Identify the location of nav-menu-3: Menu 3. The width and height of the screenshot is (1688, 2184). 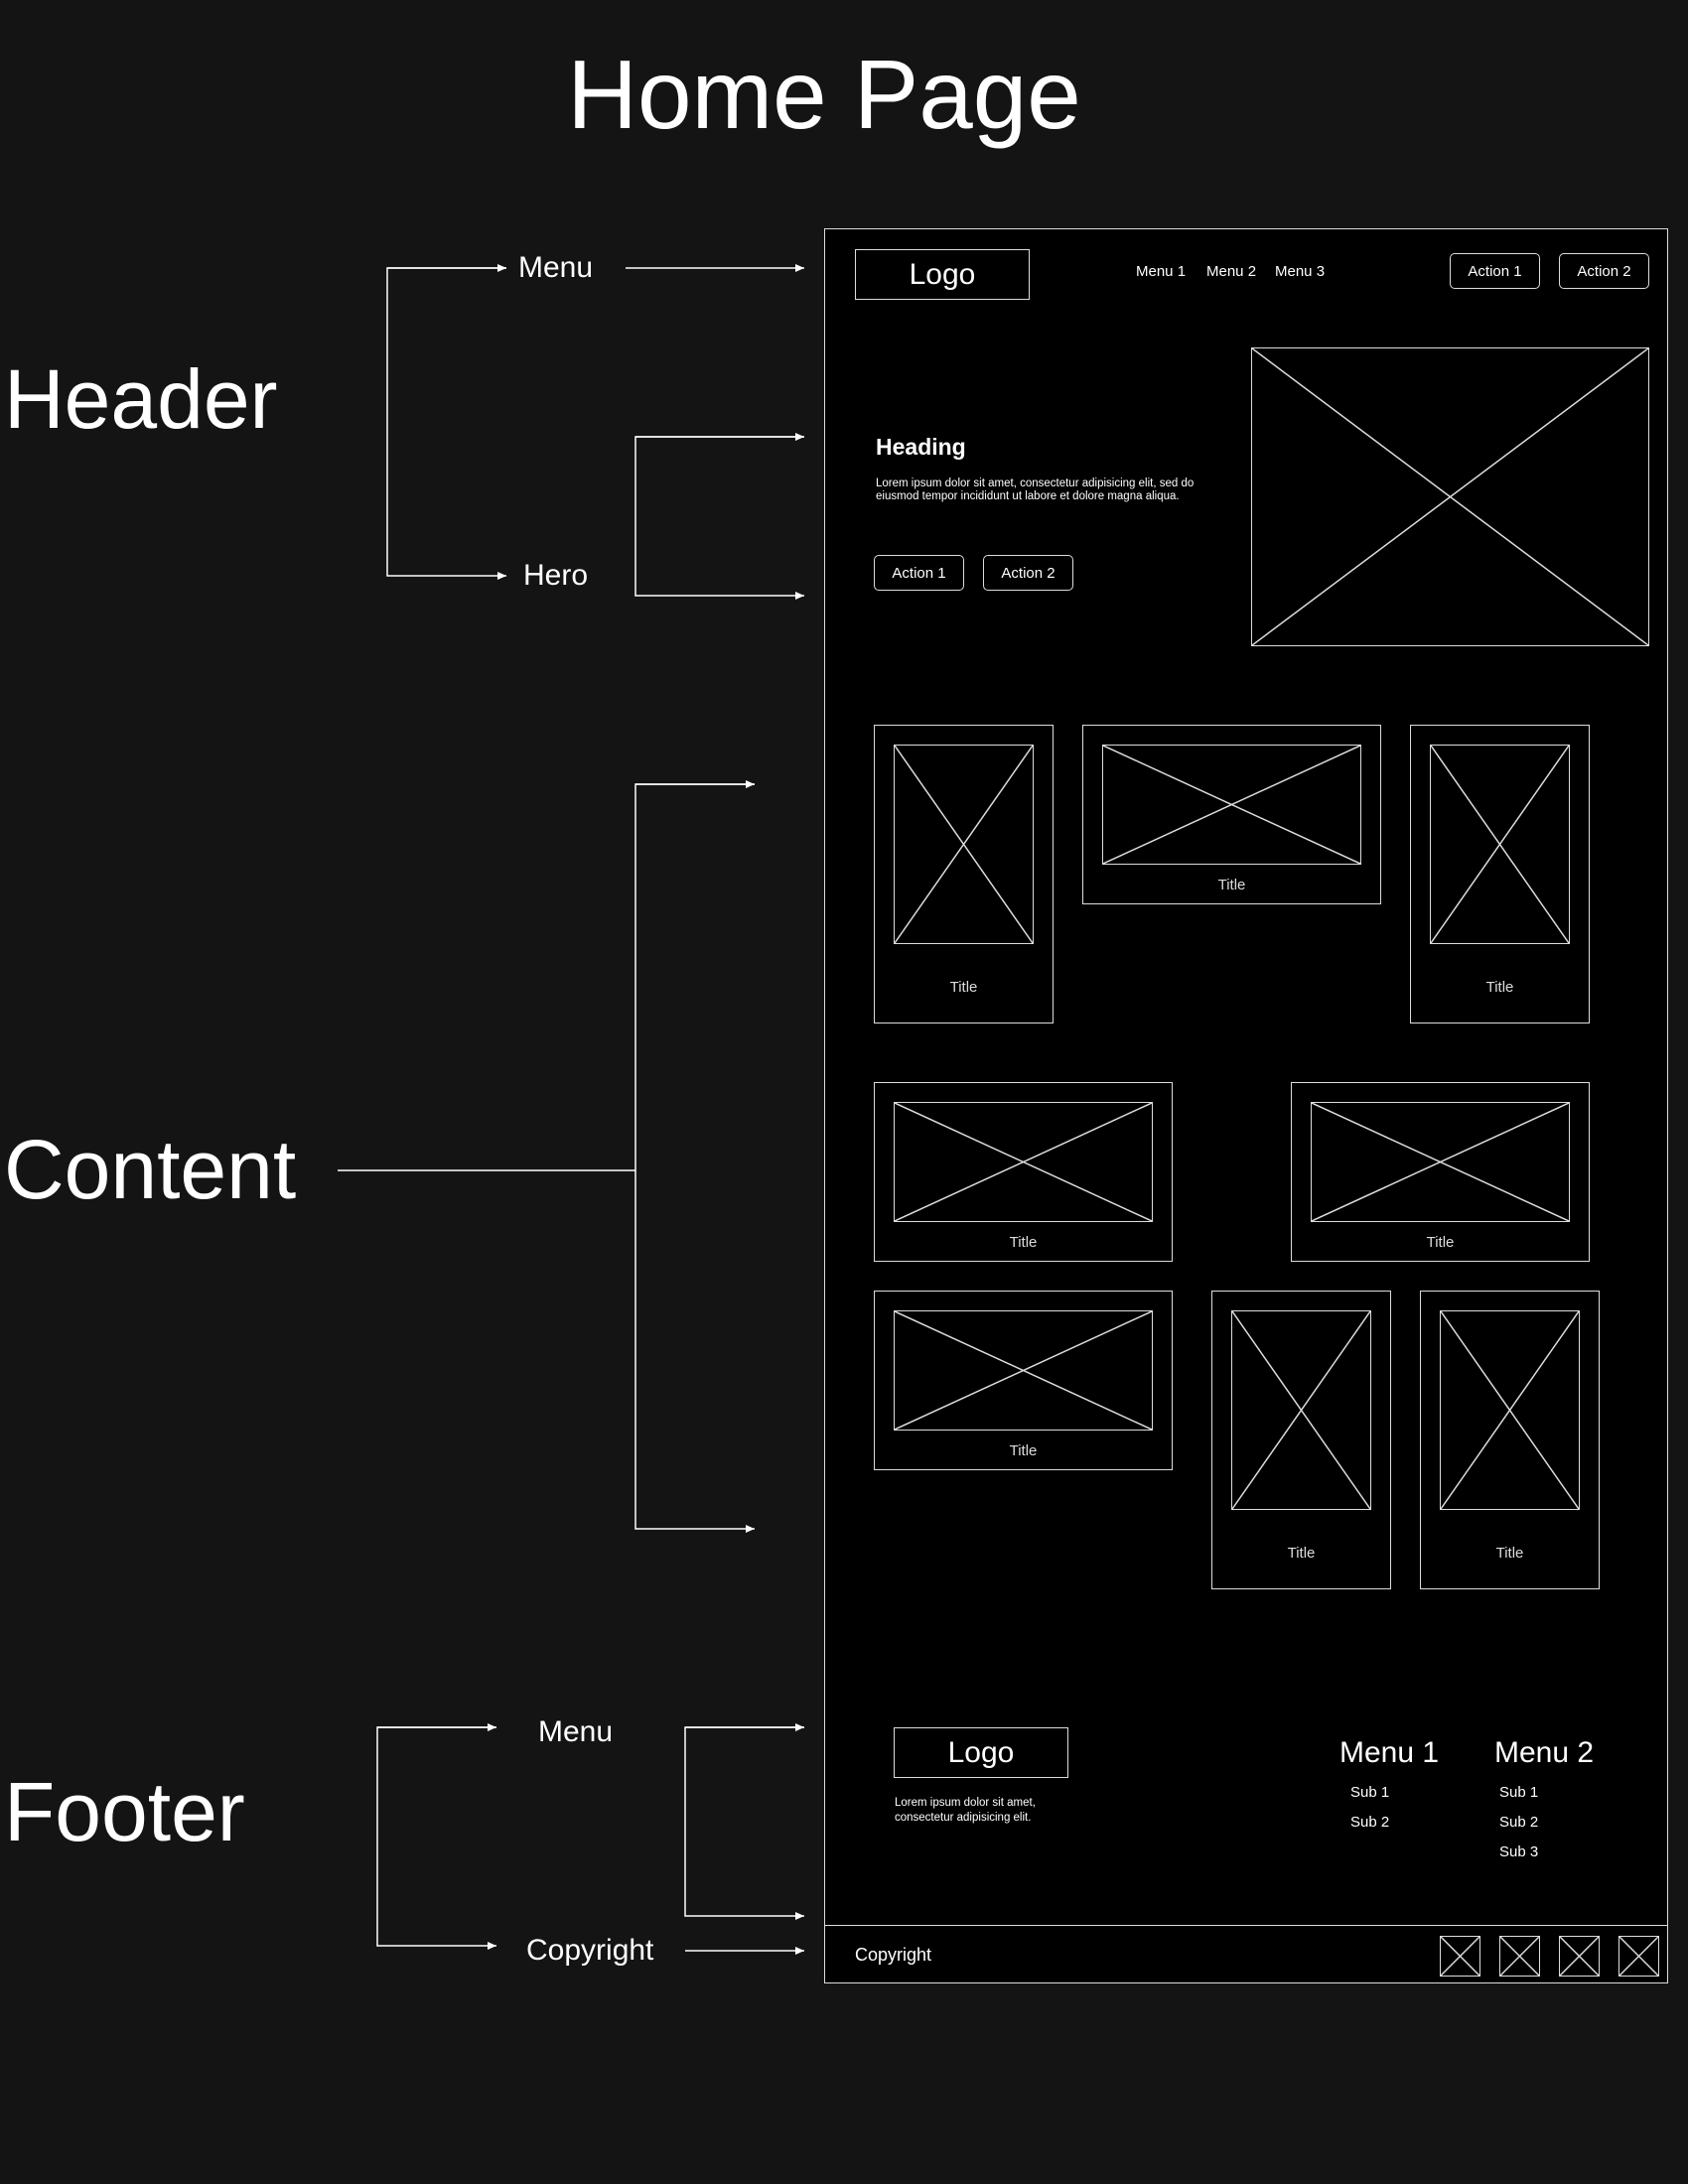
(1300, 271).